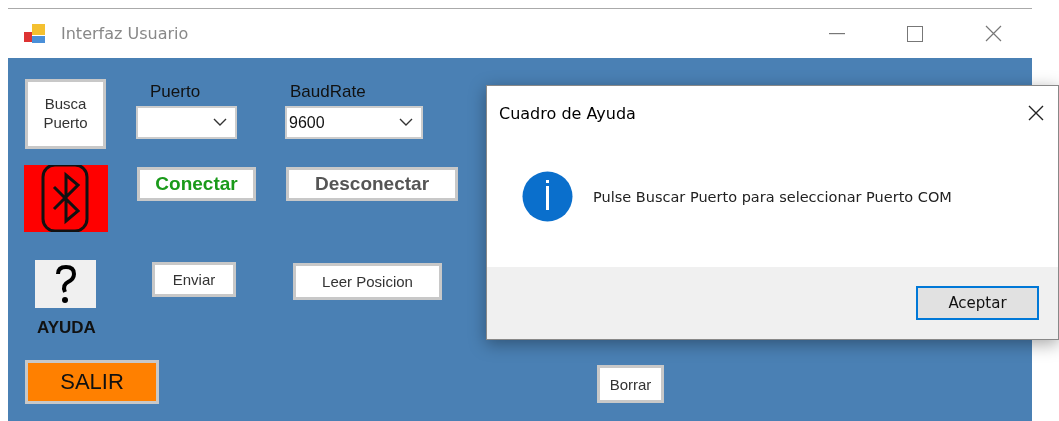 The height and width of the screenshot is (421, 1059). I want to click on baud-rate-label: BaudRate, so click(328, 92).